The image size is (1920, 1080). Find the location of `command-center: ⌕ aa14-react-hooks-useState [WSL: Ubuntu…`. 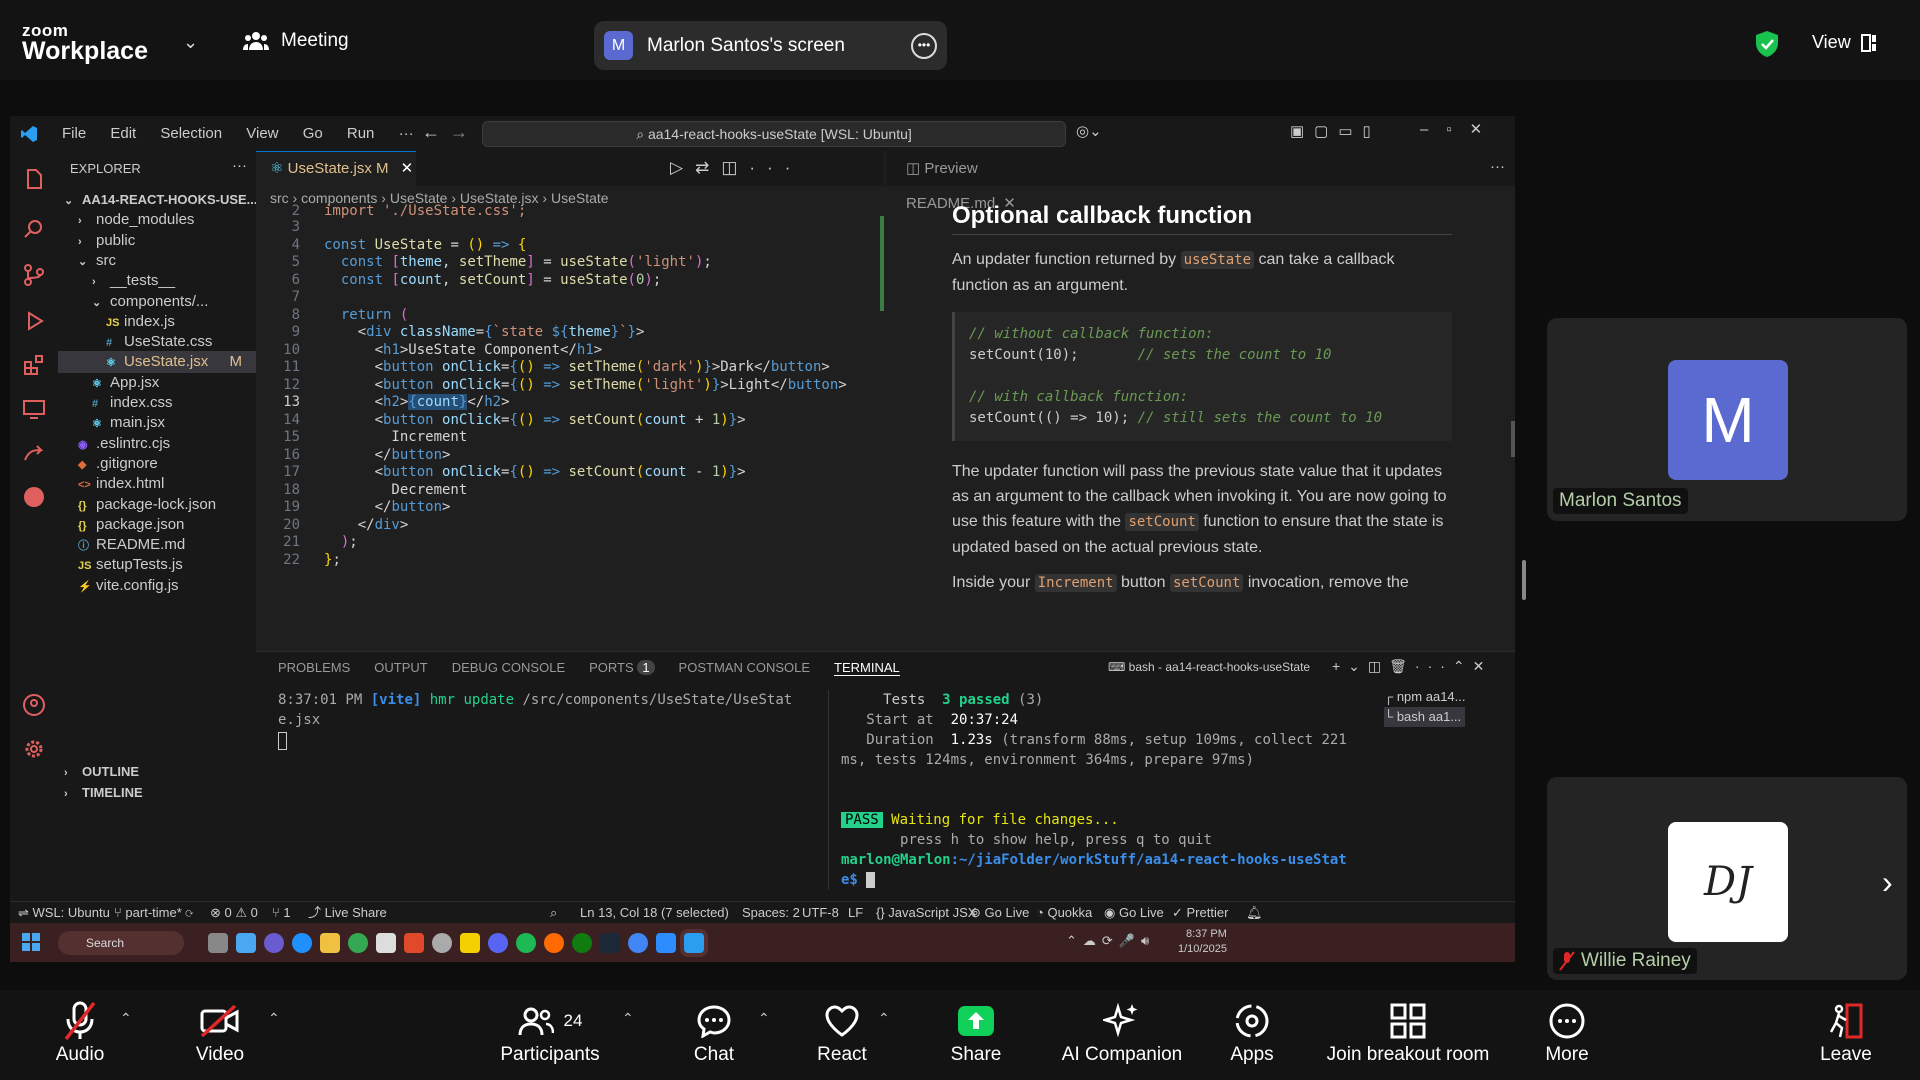

command-center: ⌕ aa14-react-hooks-useState [WSL: Ubuntu… is located at coordinates (774, 134).